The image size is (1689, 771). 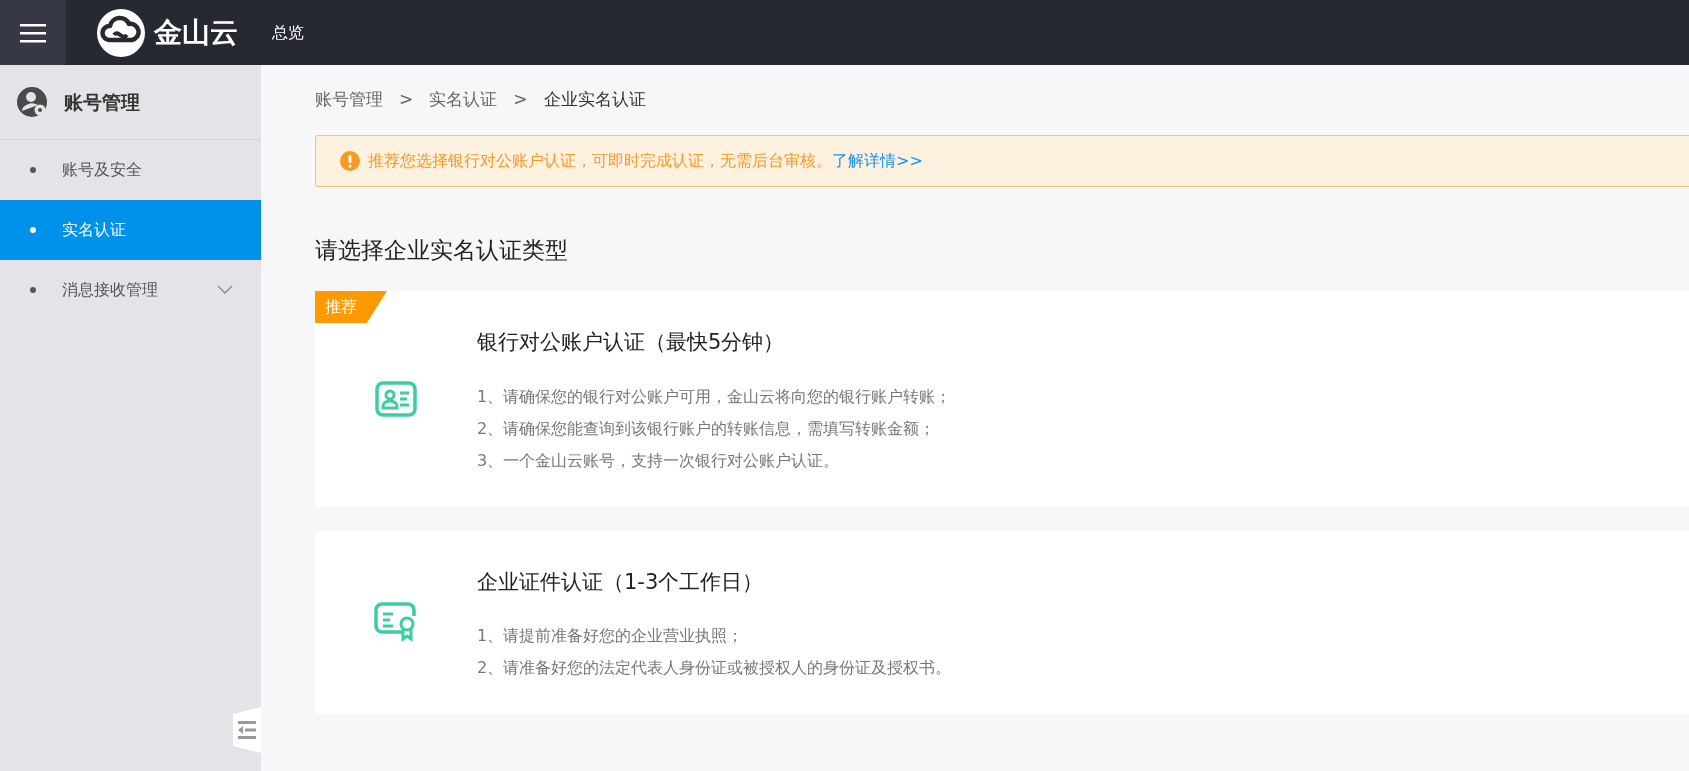 I want to click on collapse-button, so click(x=247, y=730).